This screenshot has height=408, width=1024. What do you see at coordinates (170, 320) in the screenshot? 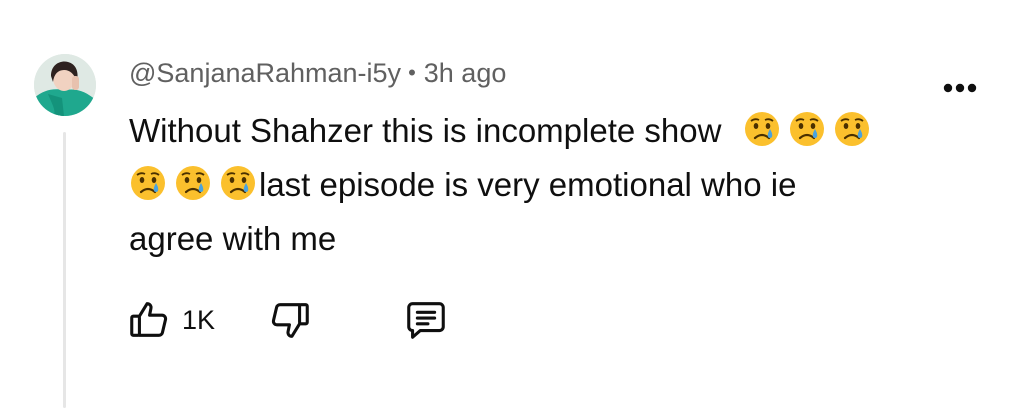
I see `like-button: 1K` at bounding box center [170, 320].